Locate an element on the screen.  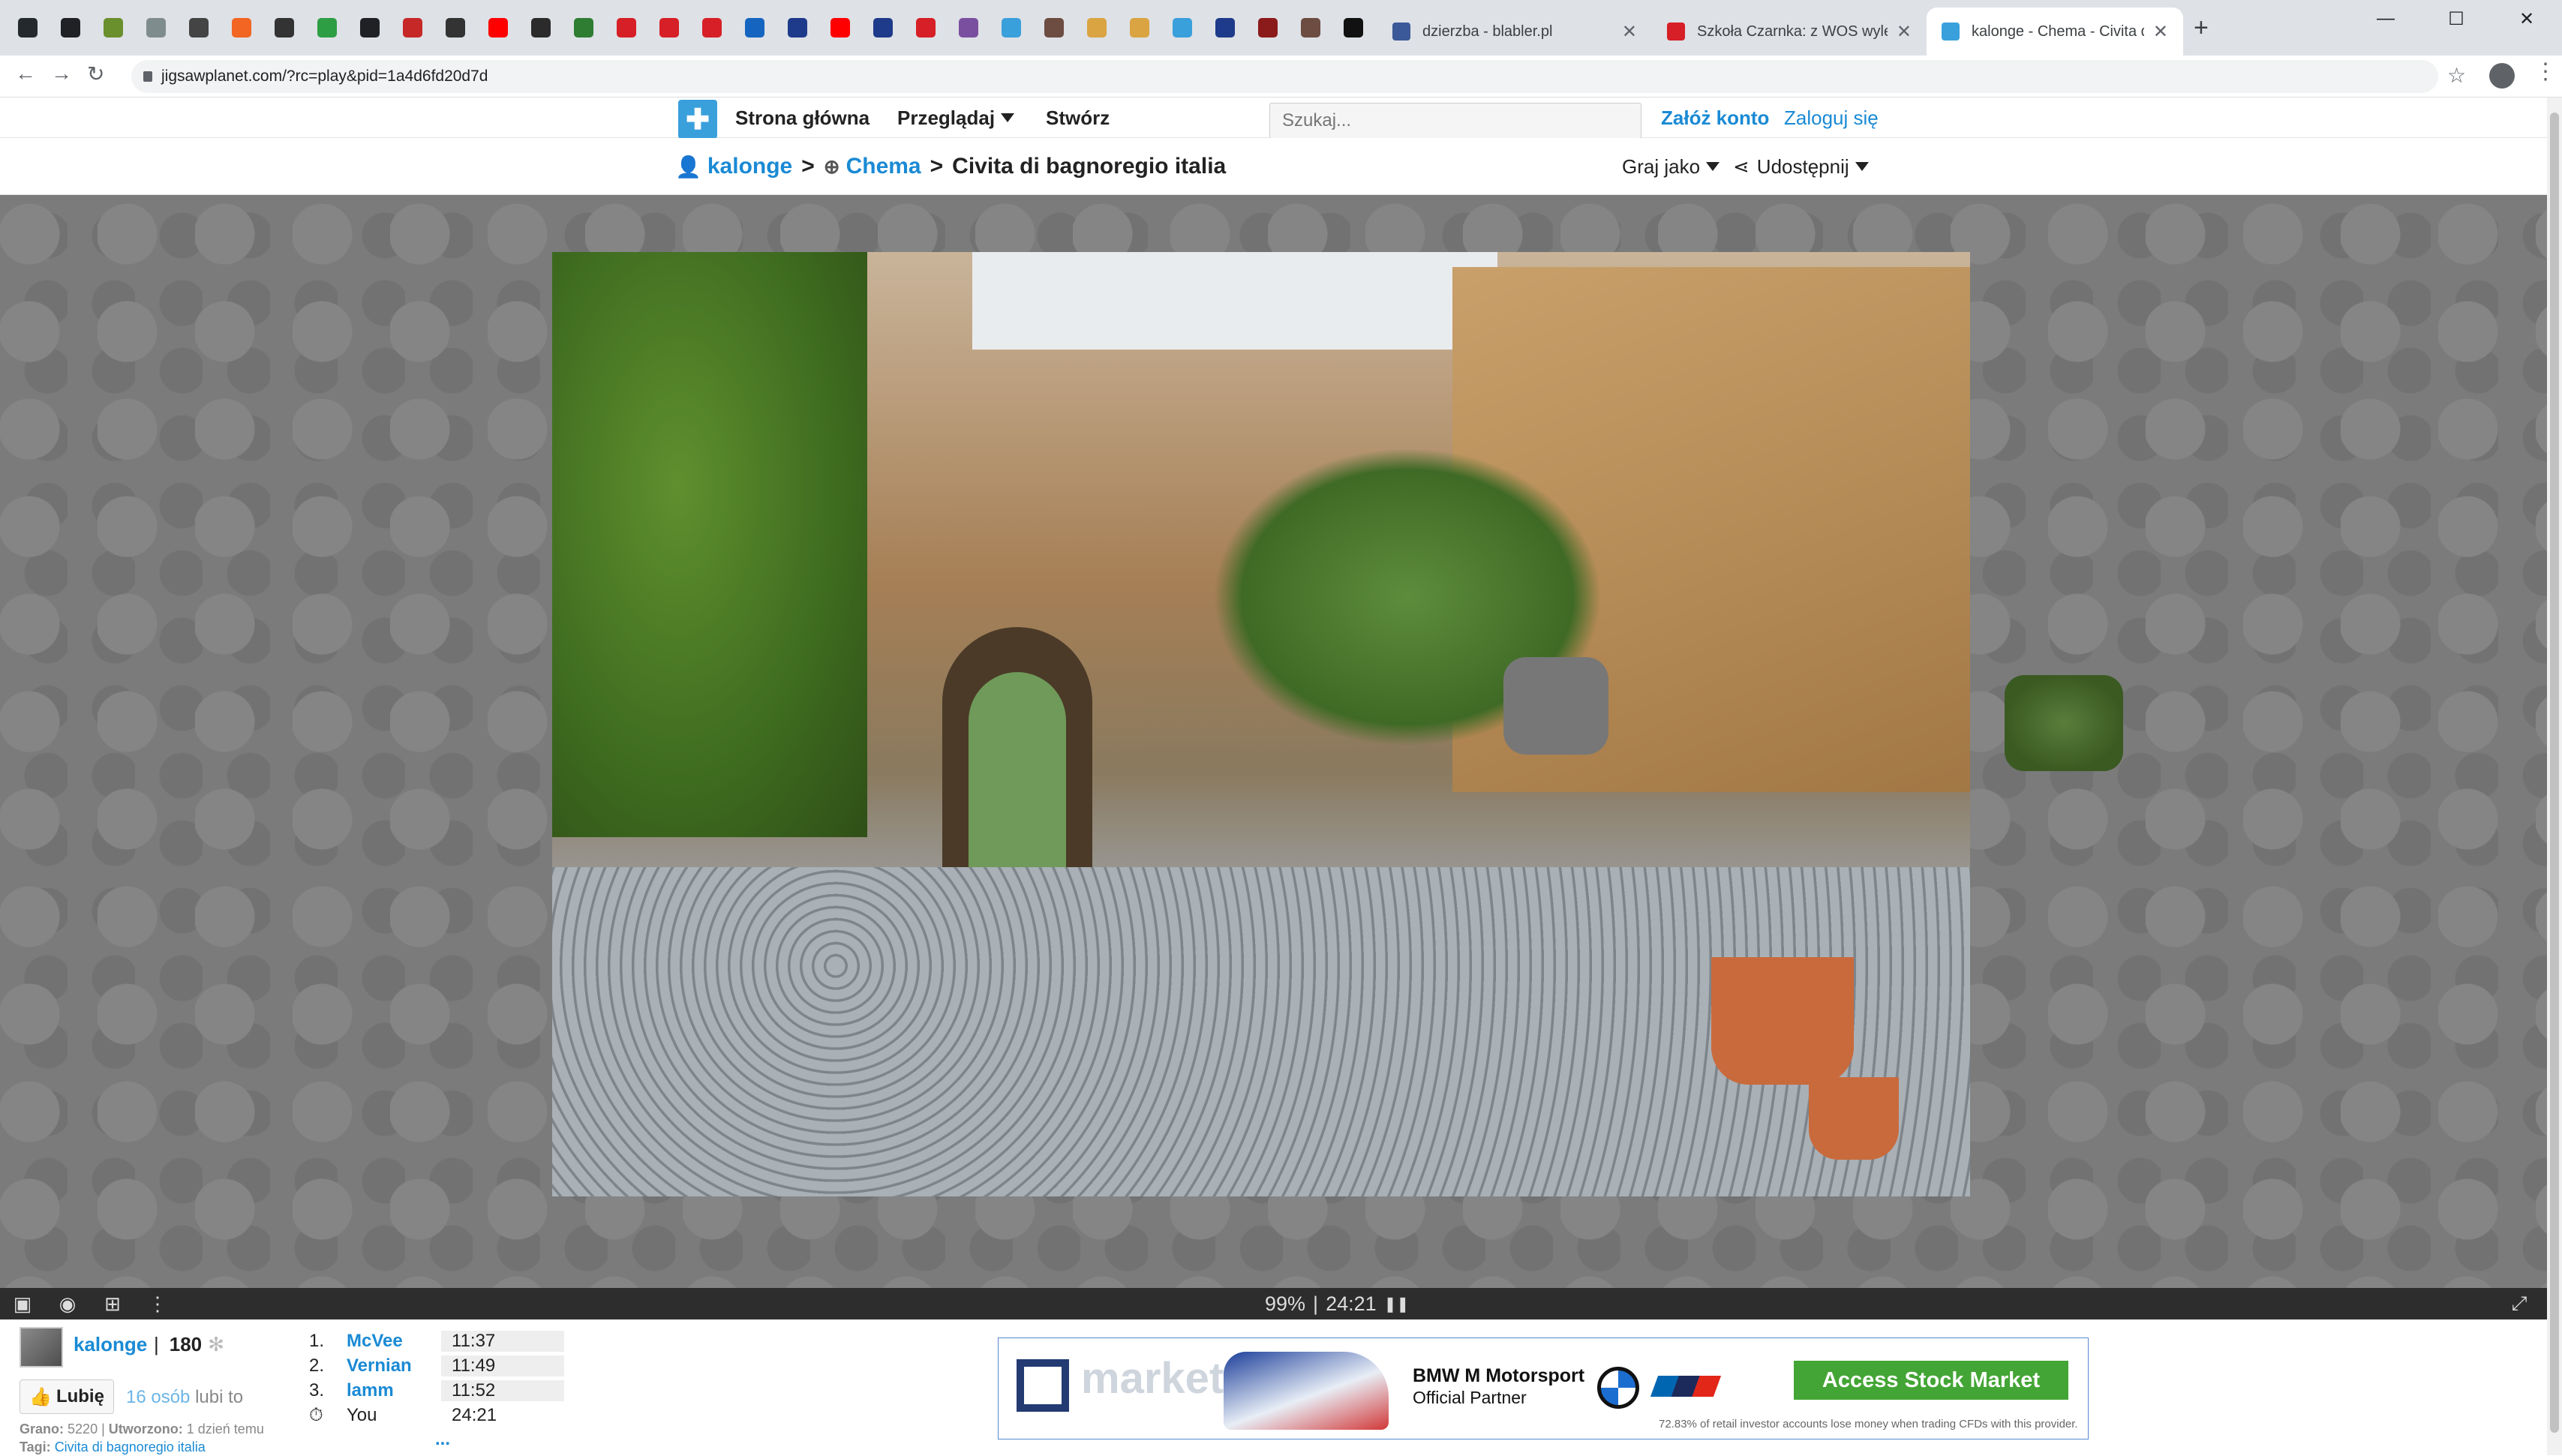
scrollbar-thumb is located at coordinates (2554, 773).